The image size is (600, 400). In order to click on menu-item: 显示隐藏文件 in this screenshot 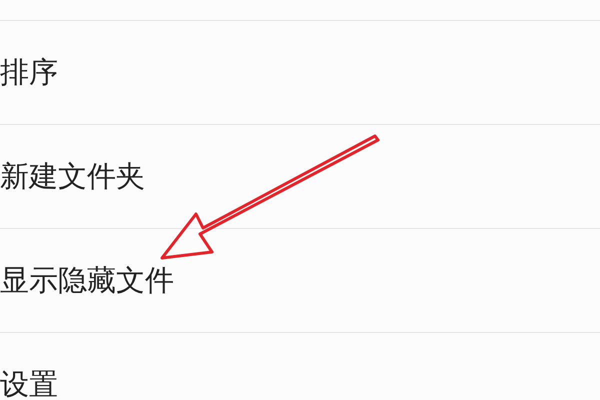, I will do `click(87, 280)`.